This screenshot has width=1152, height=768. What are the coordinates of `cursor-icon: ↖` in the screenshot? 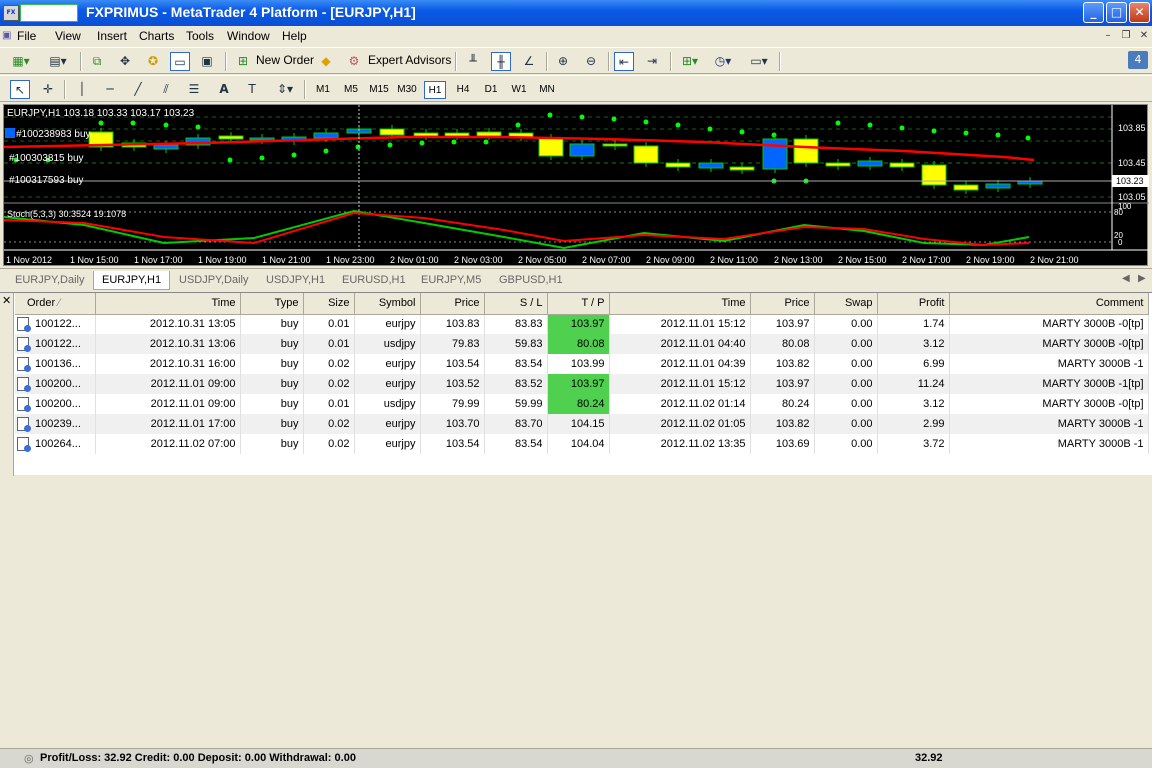 It's located at (20, 89).